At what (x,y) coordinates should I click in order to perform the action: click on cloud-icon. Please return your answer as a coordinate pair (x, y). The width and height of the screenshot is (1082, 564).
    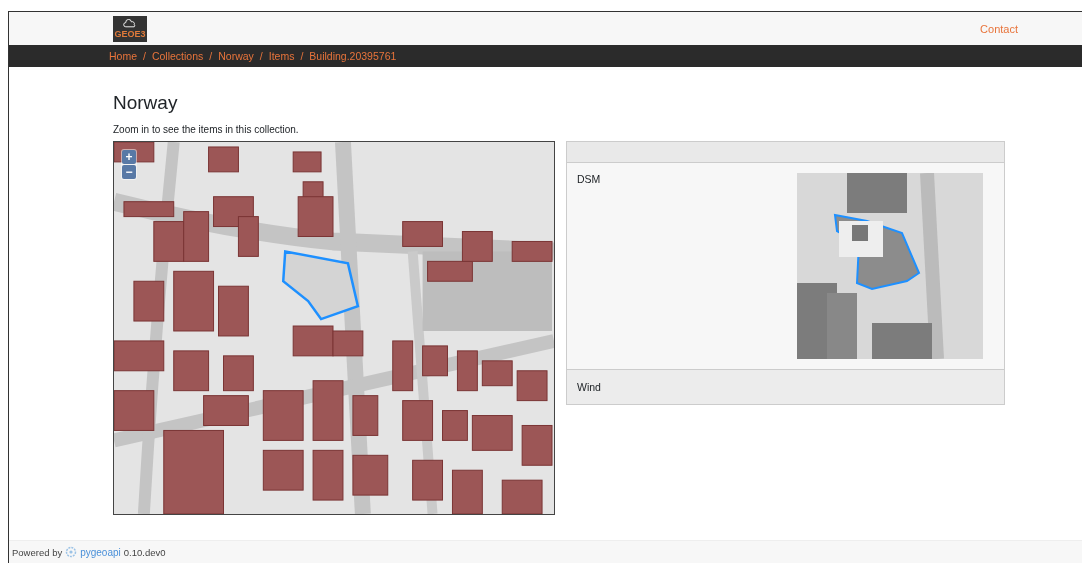
    Looking at the image, I should click on (130, 23).